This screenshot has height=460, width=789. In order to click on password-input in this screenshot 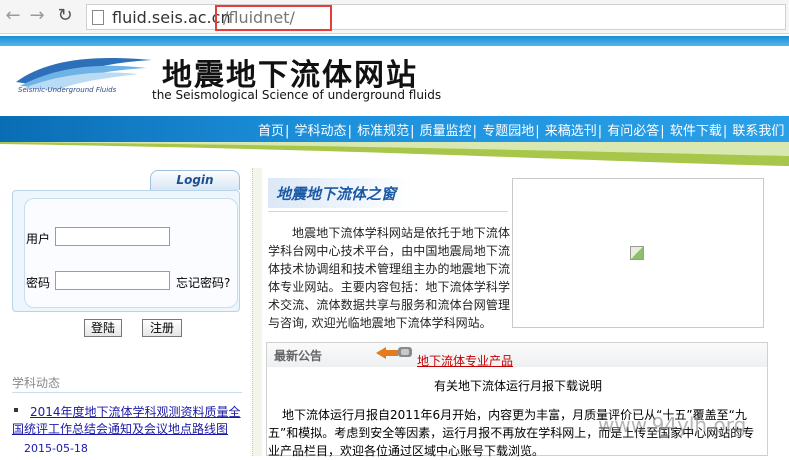, I will do `click(112, 280)`.